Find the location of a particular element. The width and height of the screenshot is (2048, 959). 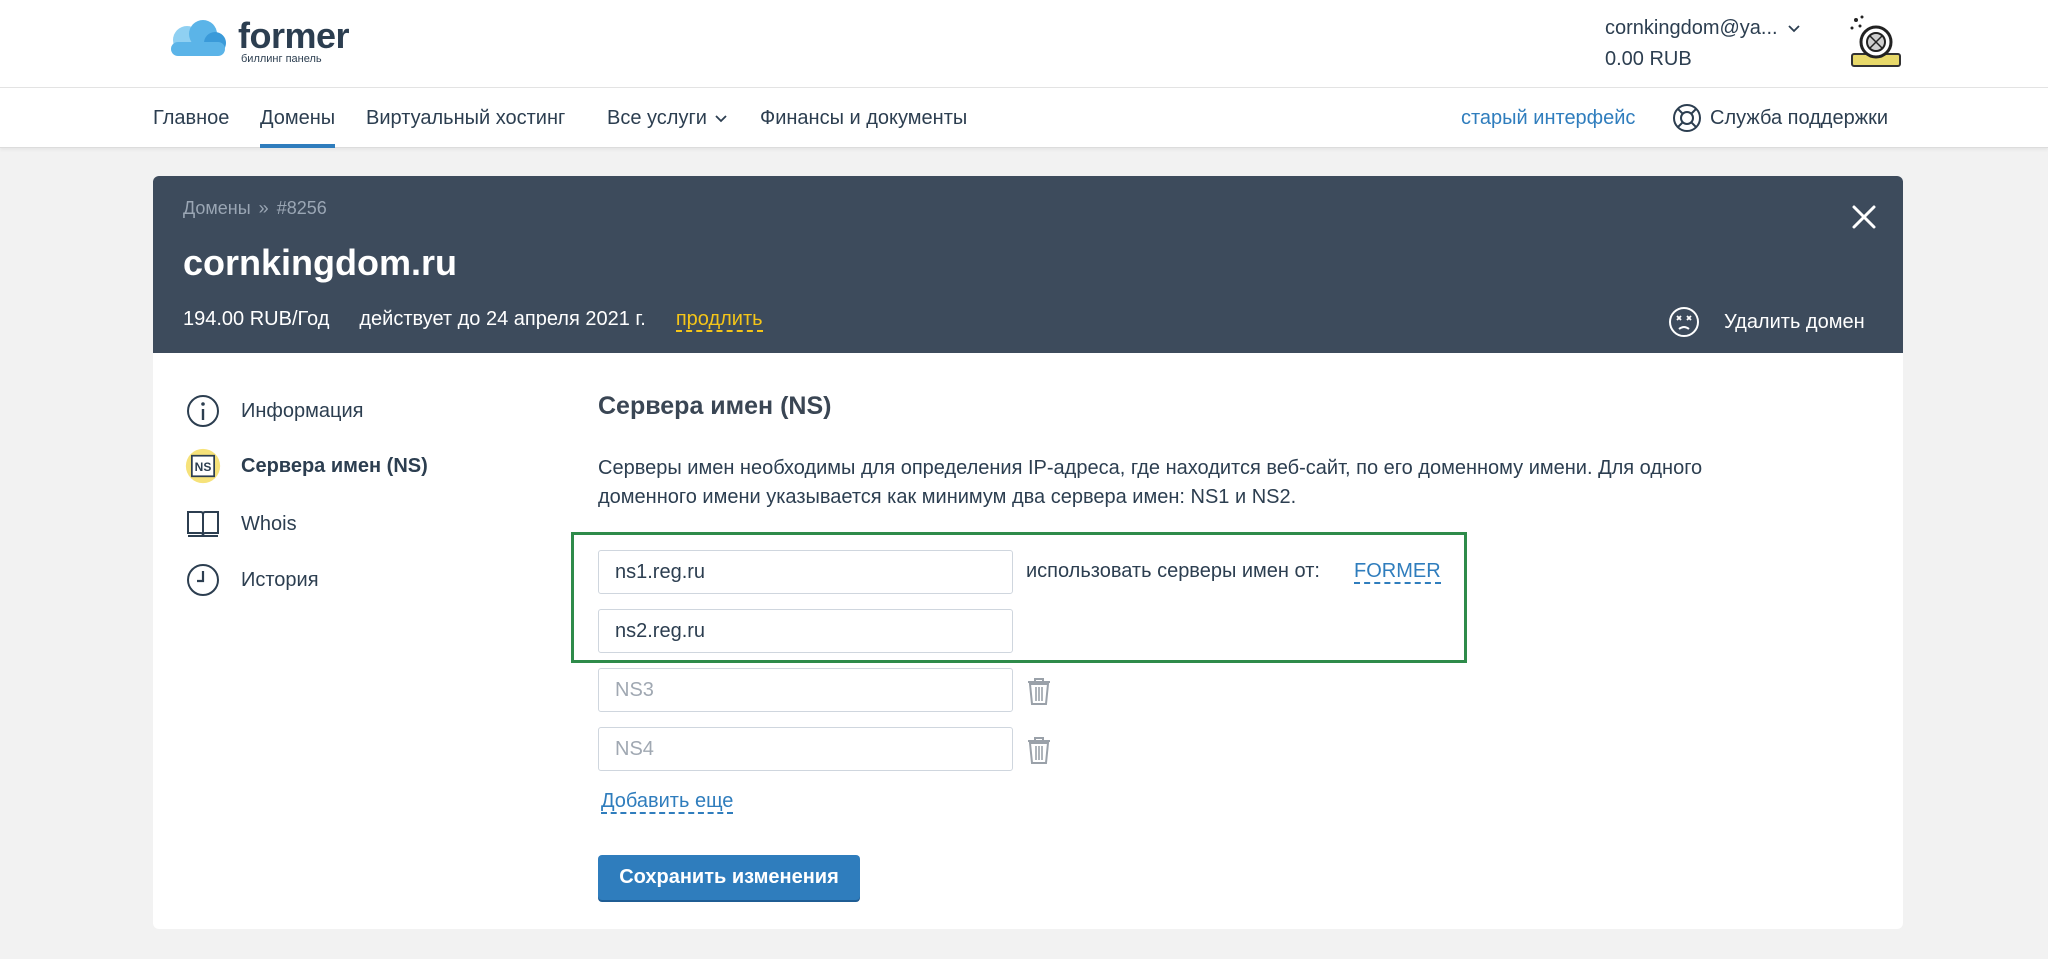

support-link: Служба поддержки is located at coordinates (1780, 118).